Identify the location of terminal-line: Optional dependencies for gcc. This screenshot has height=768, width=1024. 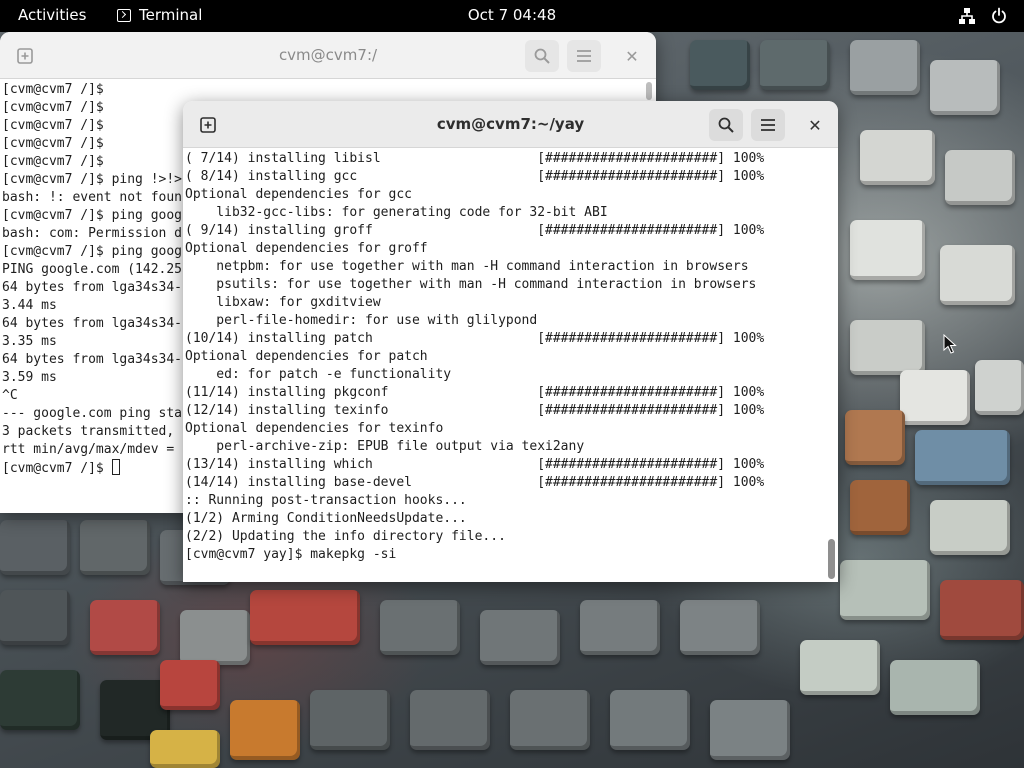
(298, 194).